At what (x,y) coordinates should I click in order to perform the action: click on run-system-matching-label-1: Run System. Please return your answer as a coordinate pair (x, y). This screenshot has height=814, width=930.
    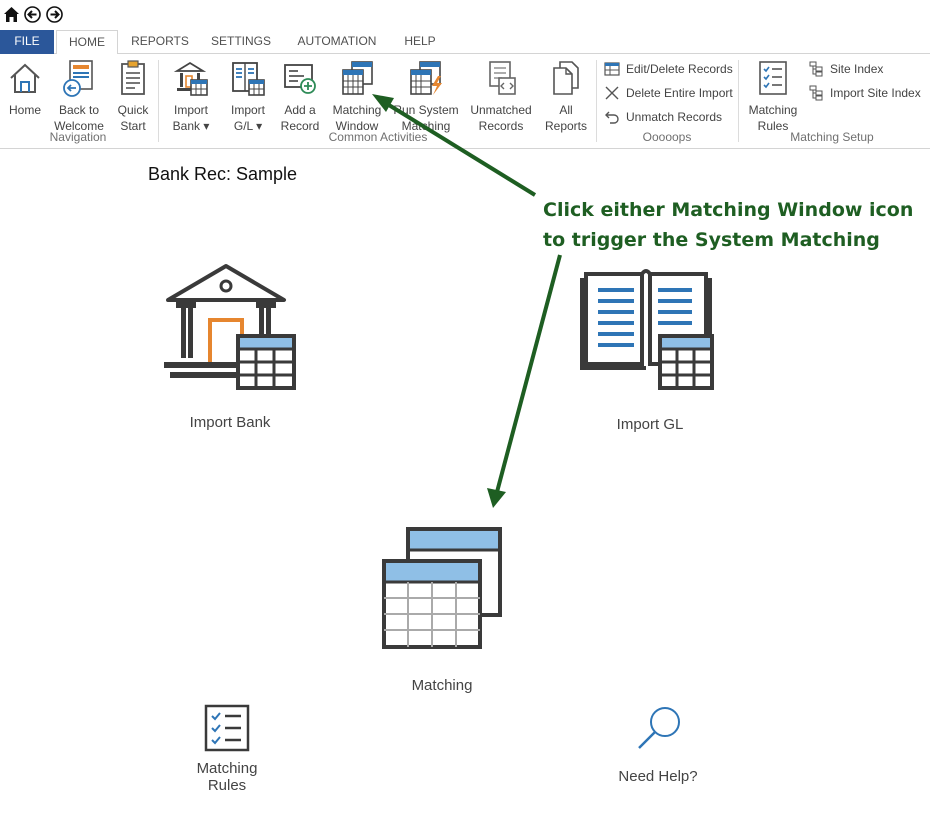
    Looking at the image, I should click on (426, 110).